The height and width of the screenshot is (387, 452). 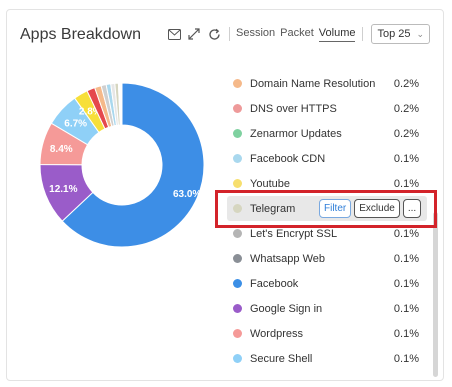 I want to click on expand-icon, so click(x=194, y=34).